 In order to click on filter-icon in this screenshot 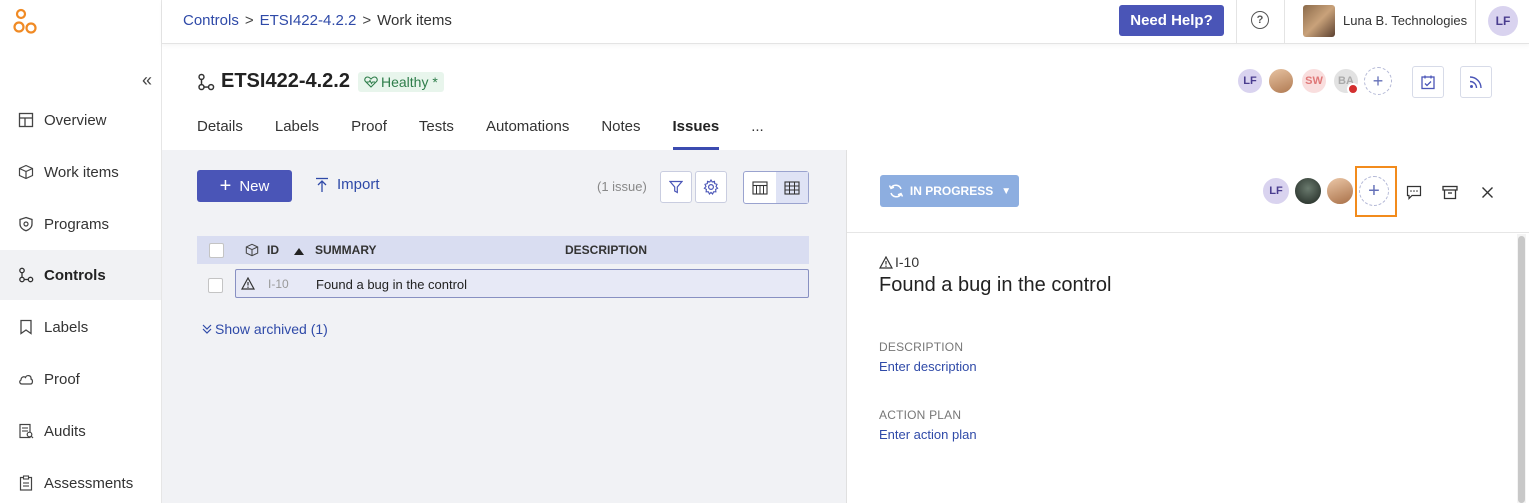, I will do `click(676, 187)`.